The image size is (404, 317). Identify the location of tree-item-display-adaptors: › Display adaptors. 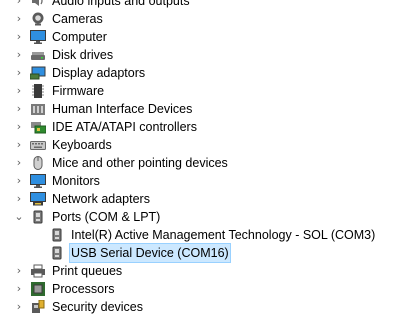
(202, 73).